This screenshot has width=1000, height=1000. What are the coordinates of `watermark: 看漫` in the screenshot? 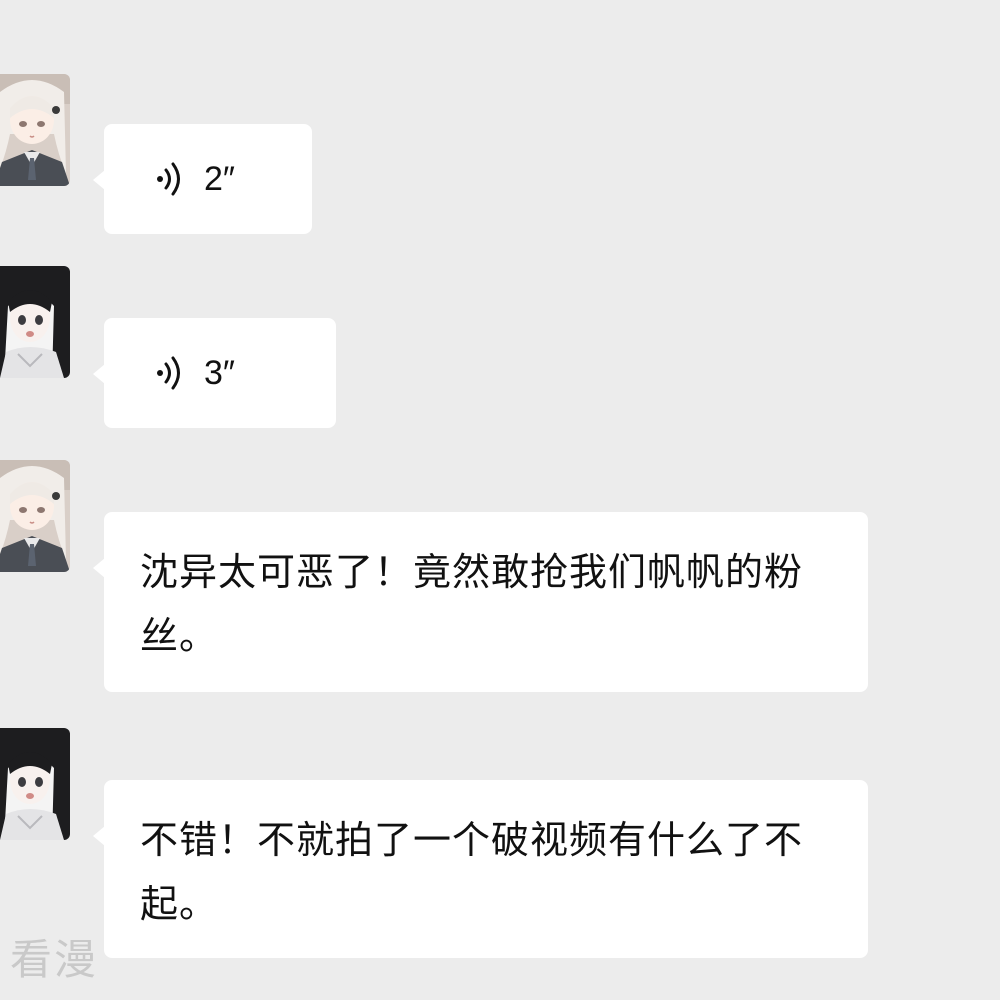 It's located at (54, 959).